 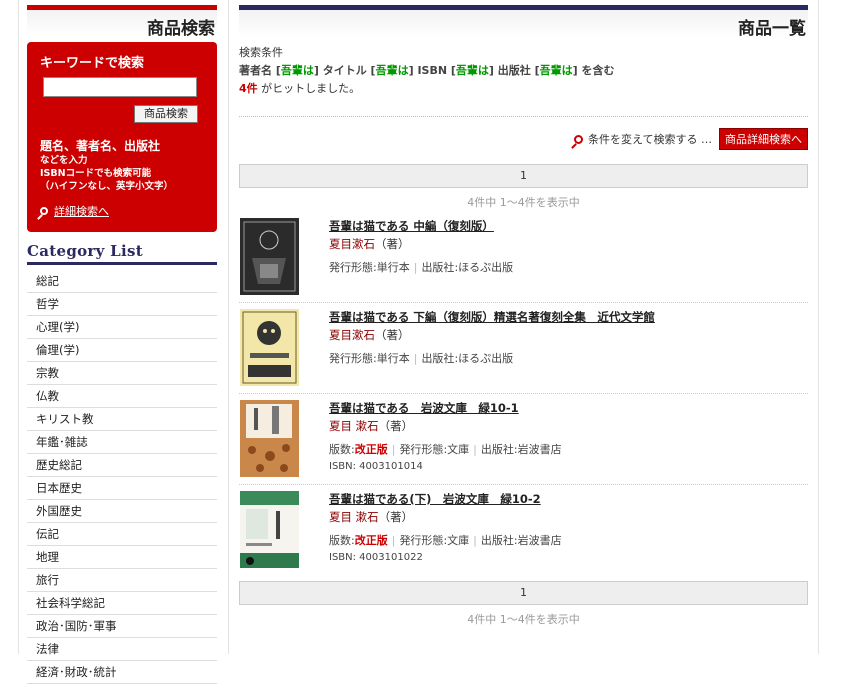 I want to click on category-item: キリスト教, so click(x=122, y=419).